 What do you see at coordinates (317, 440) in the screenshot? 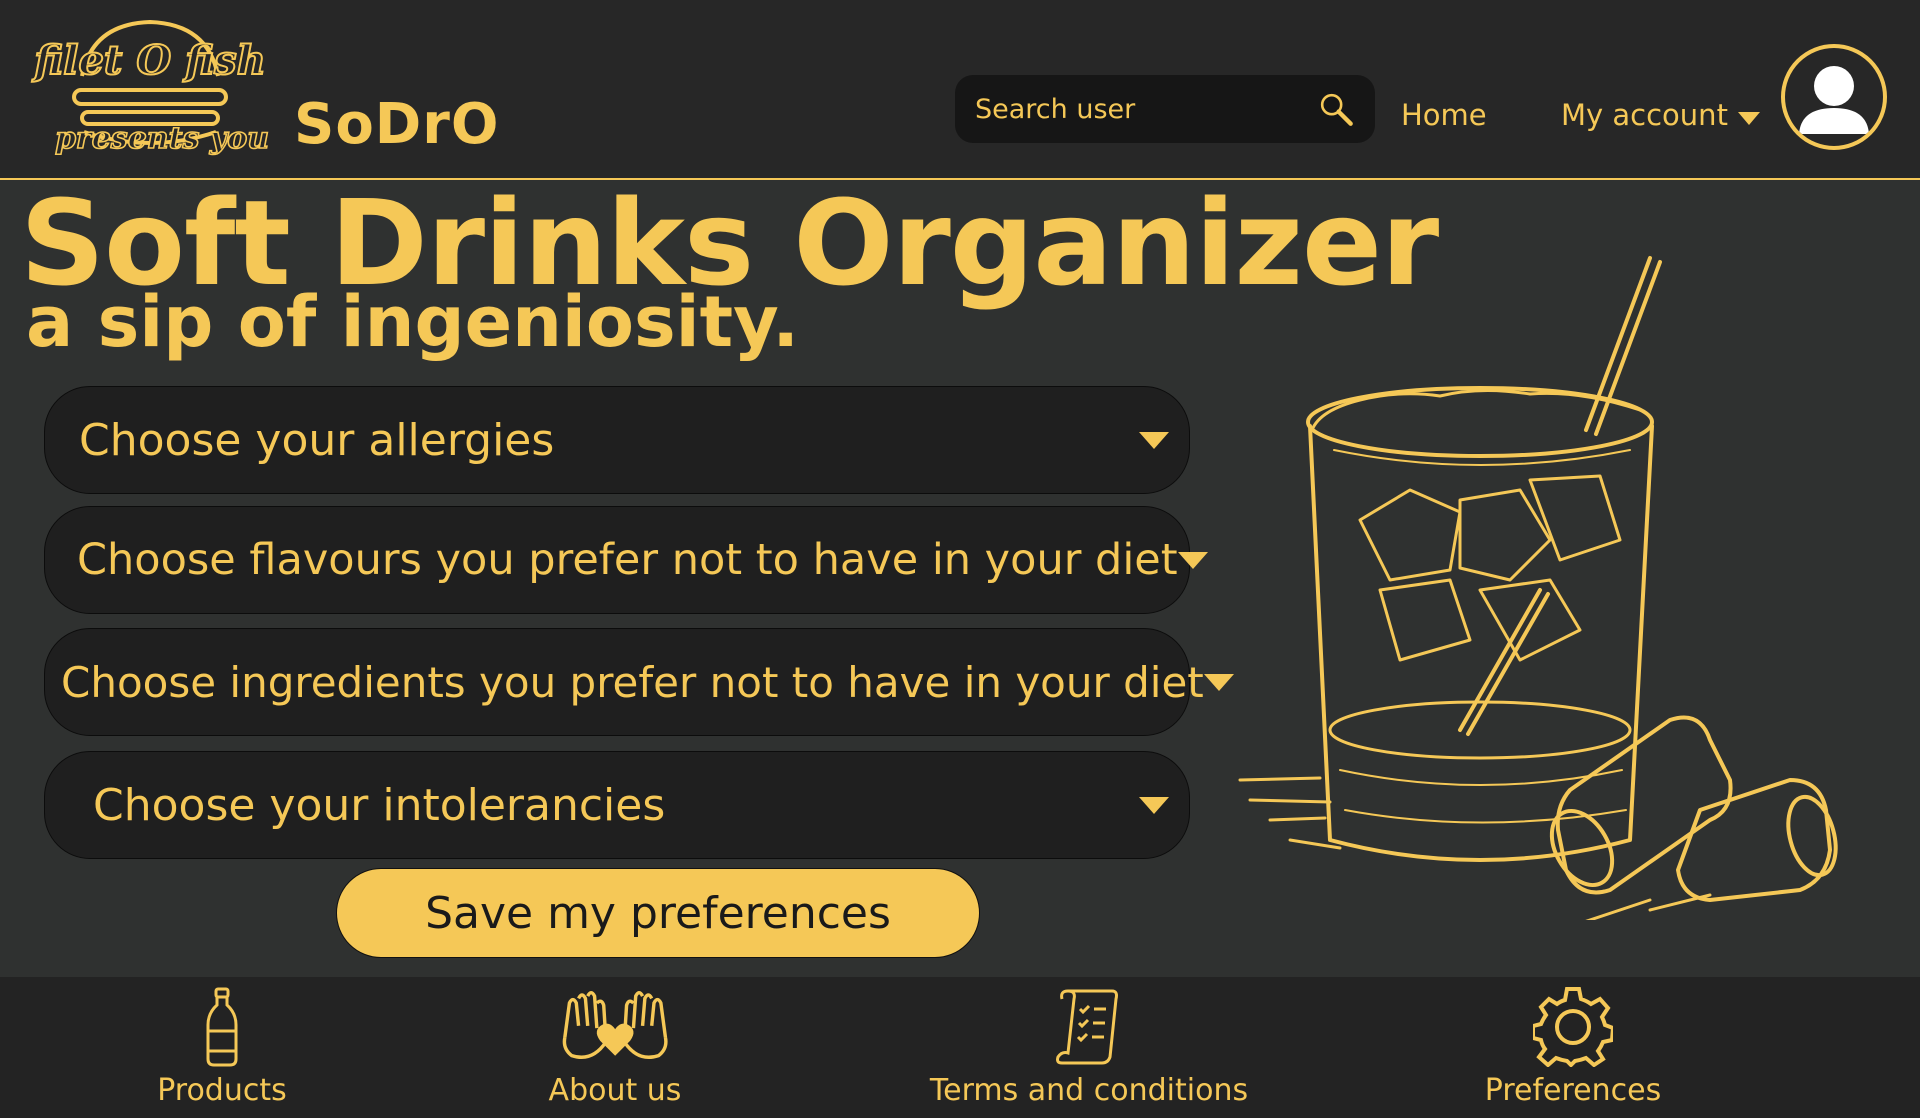
I see `allergies-select-label: Choose your allergies` at bounding box center [317, 440].